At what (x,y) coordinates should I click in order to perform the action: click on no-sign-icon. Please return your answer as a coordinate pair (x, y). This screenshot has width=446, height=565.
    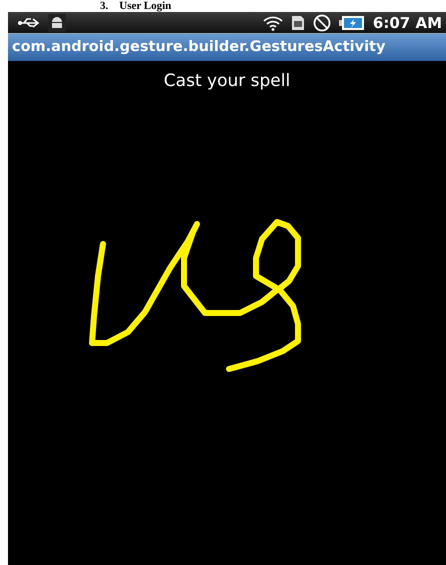
    Looking at the image, I should click on (321, 23).